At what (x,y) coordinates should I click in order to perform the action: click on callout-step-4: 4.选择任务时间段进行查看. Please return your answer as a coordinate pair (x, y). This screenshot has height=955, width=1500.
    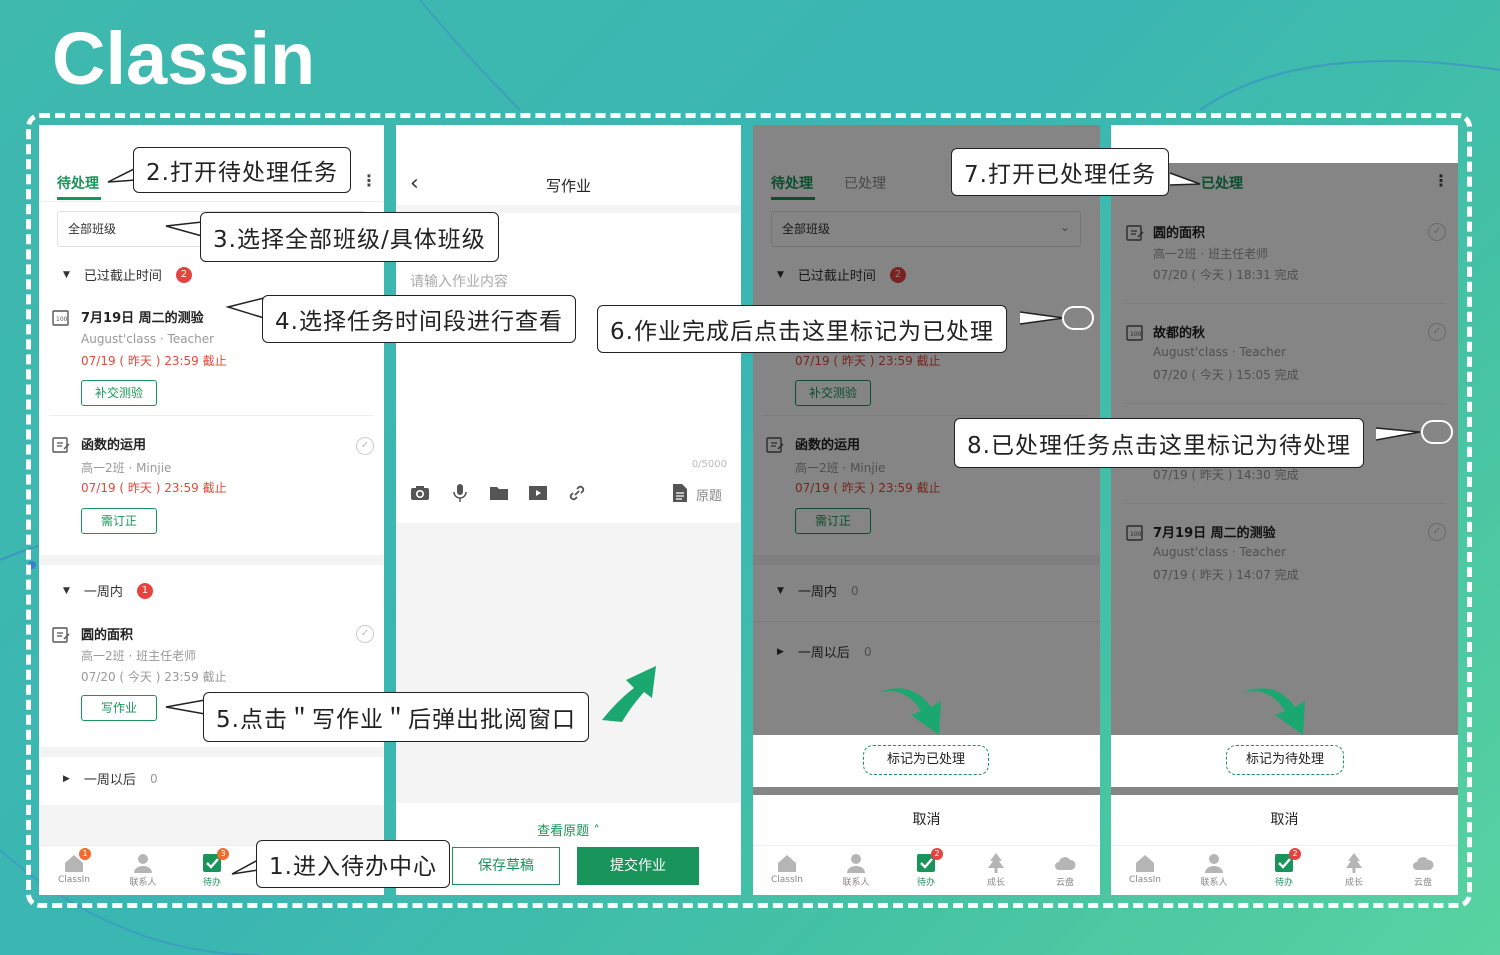
    Looking at the image, I should click on (419, 319).